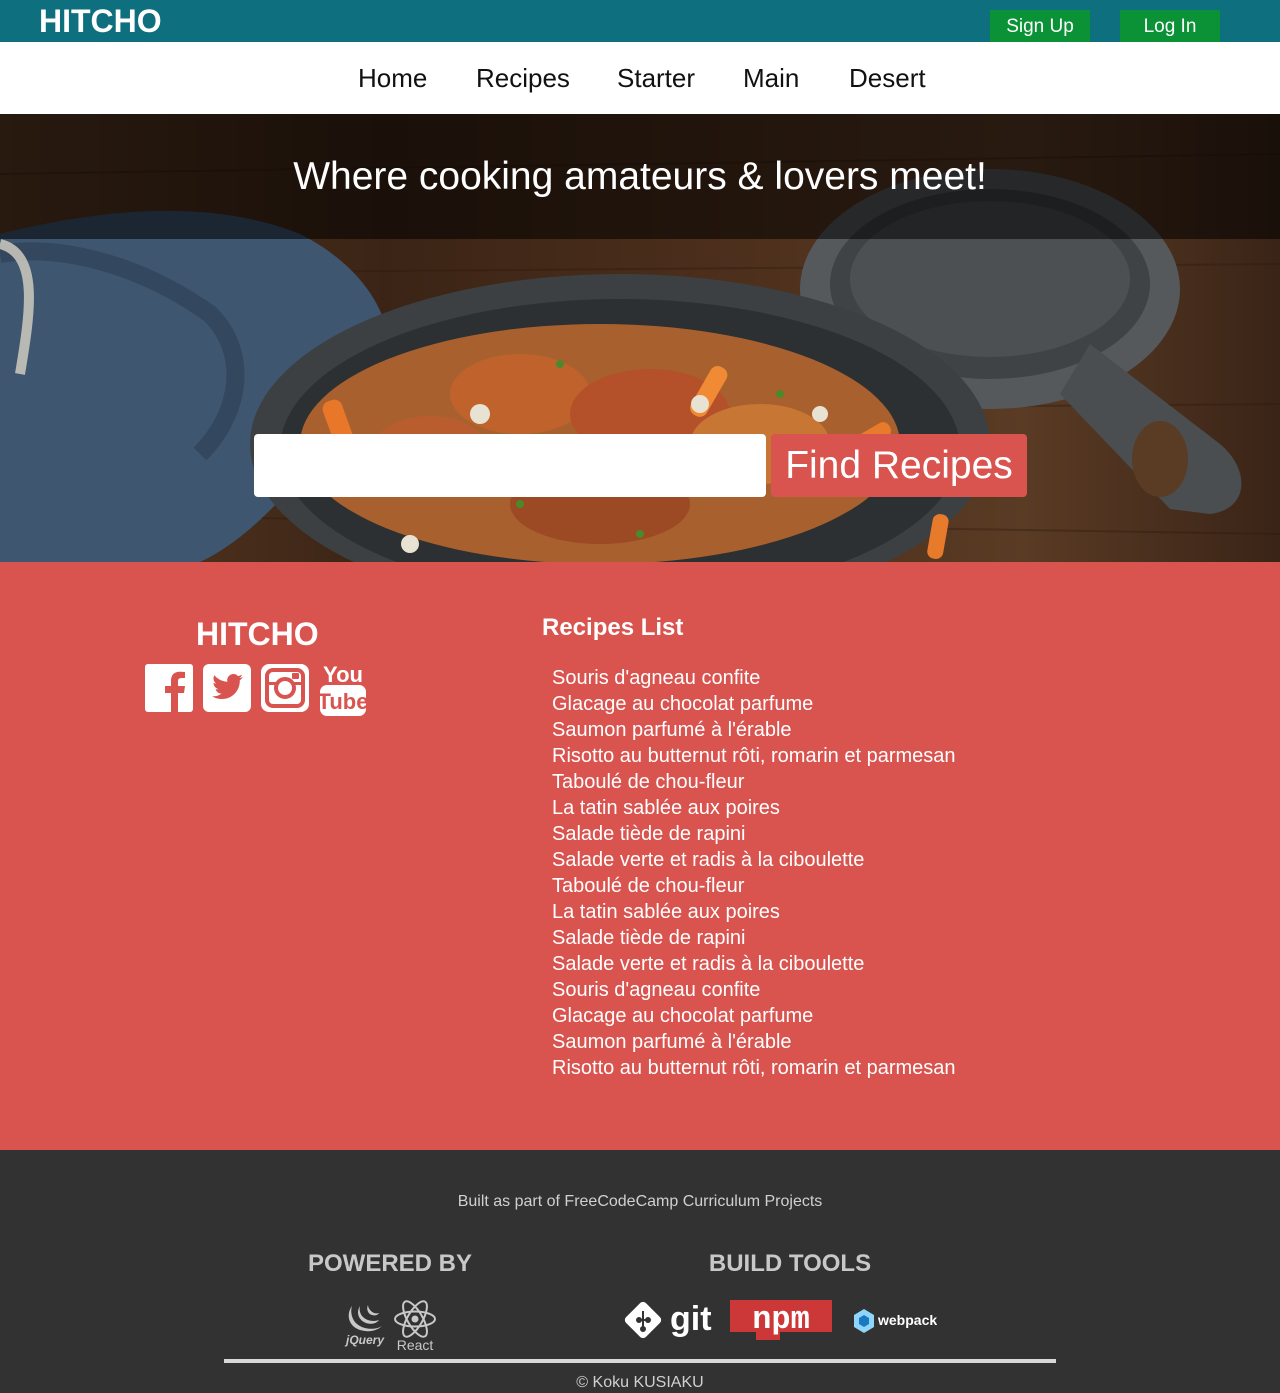 This screenshot has height=1393, width=1280. What do you see at coordinates (364, 1326) in the screenshot?
I see `jquery-logo: jQuery` at bounding box center [364, 1326].